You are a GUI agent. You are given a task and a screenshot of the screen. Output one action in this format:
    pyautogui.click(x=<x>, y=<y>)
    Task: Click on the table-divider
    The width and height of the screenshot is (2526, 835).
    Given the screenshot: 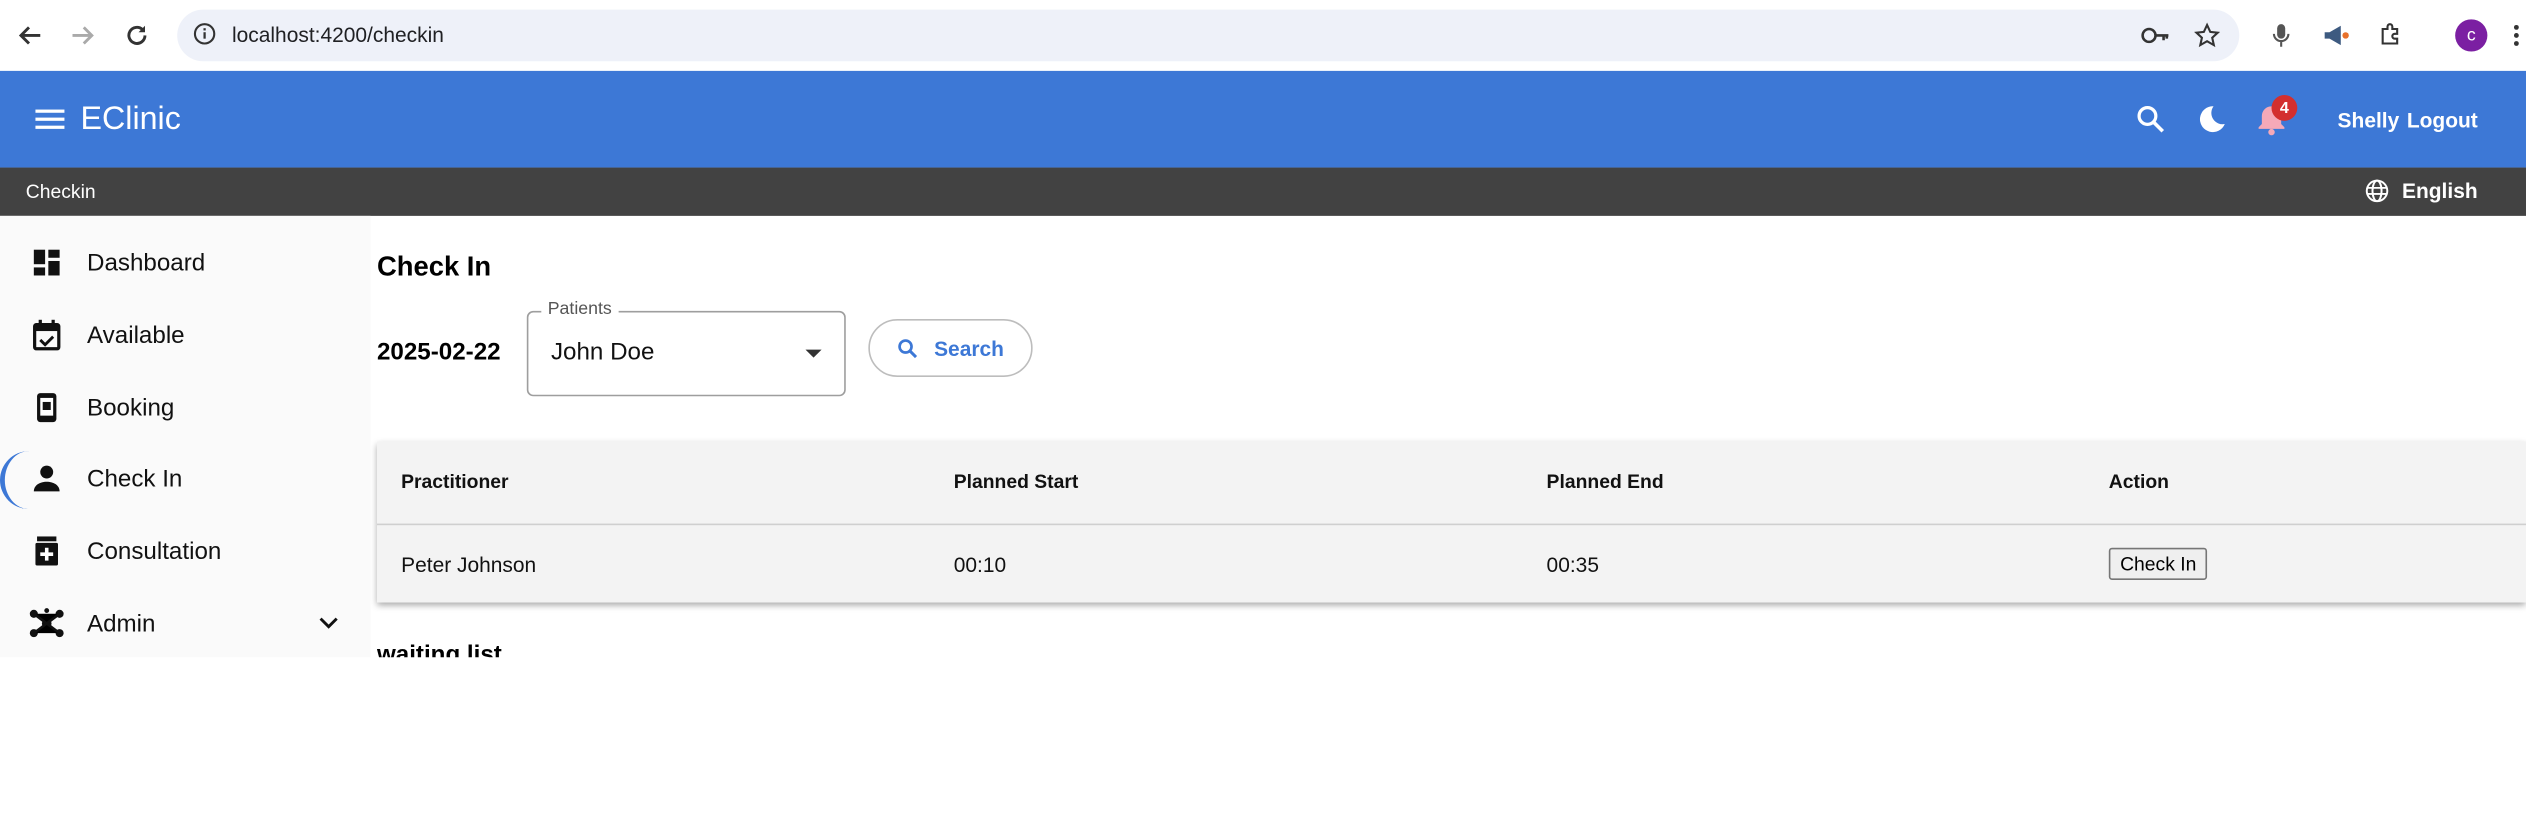 What is the action you would take?
    pyautogui.click(x=1451, y=524)
    